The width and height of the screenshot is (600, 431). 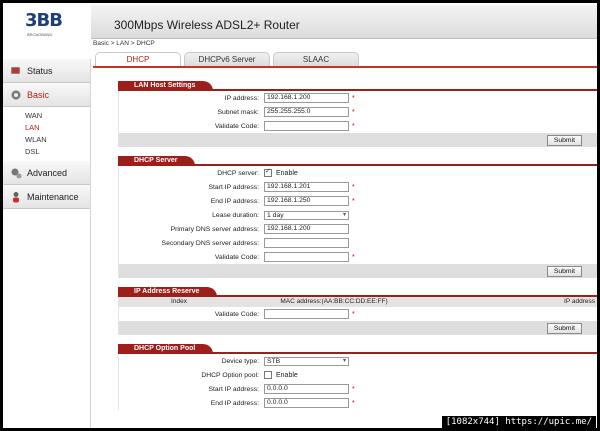 I want to click on page-title: 300Mbps Wireless ADSL2+ Router, so click(x=207, y=25).